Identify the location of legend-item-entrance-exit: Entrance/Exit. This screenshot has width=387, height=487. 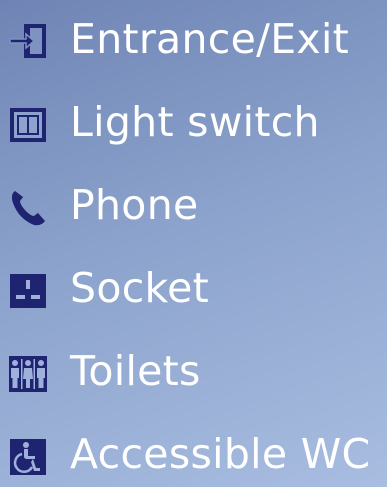
(193, 40).